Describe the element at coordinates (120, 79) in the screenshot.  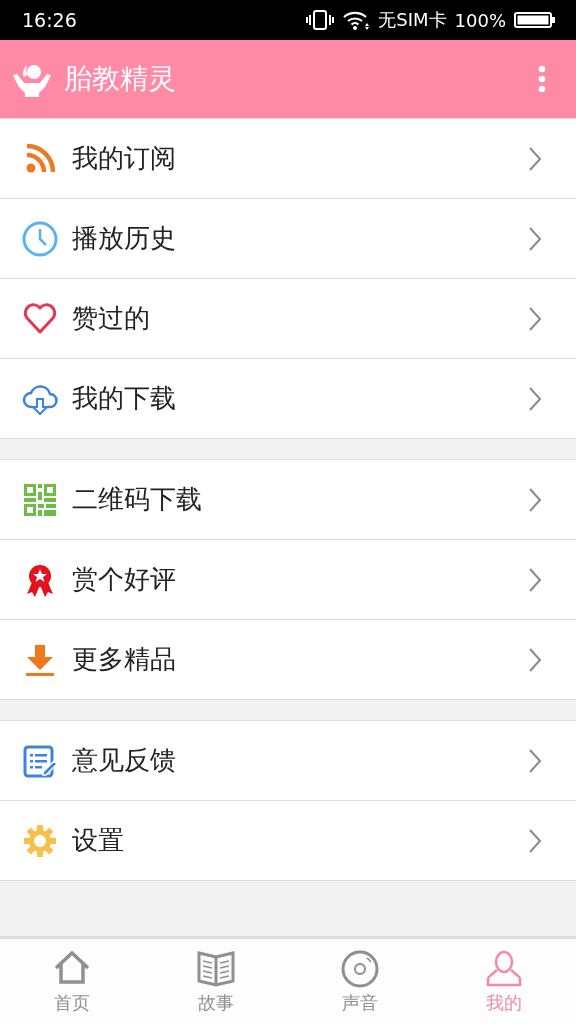
I see `app-title: 胎教精灵` at that location.